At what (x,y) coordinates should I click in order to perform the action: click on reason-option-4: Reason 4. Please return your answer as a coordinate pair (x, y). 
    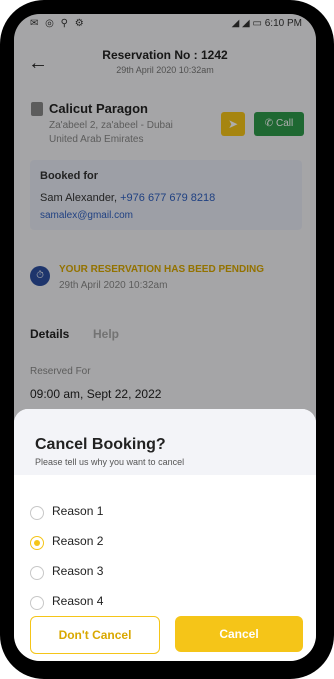
    Looking at the image, I should click on (90, 604).